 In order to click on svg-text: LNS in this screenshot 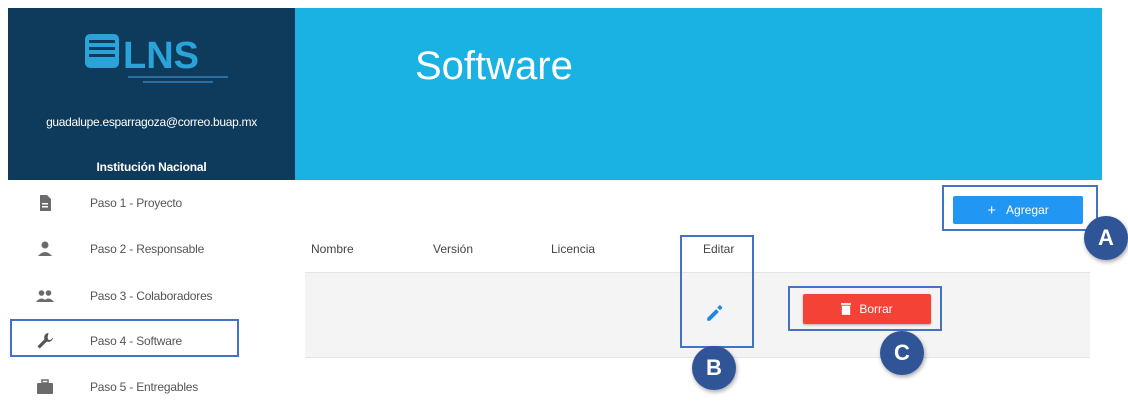, I will do `click(161, 56)`.